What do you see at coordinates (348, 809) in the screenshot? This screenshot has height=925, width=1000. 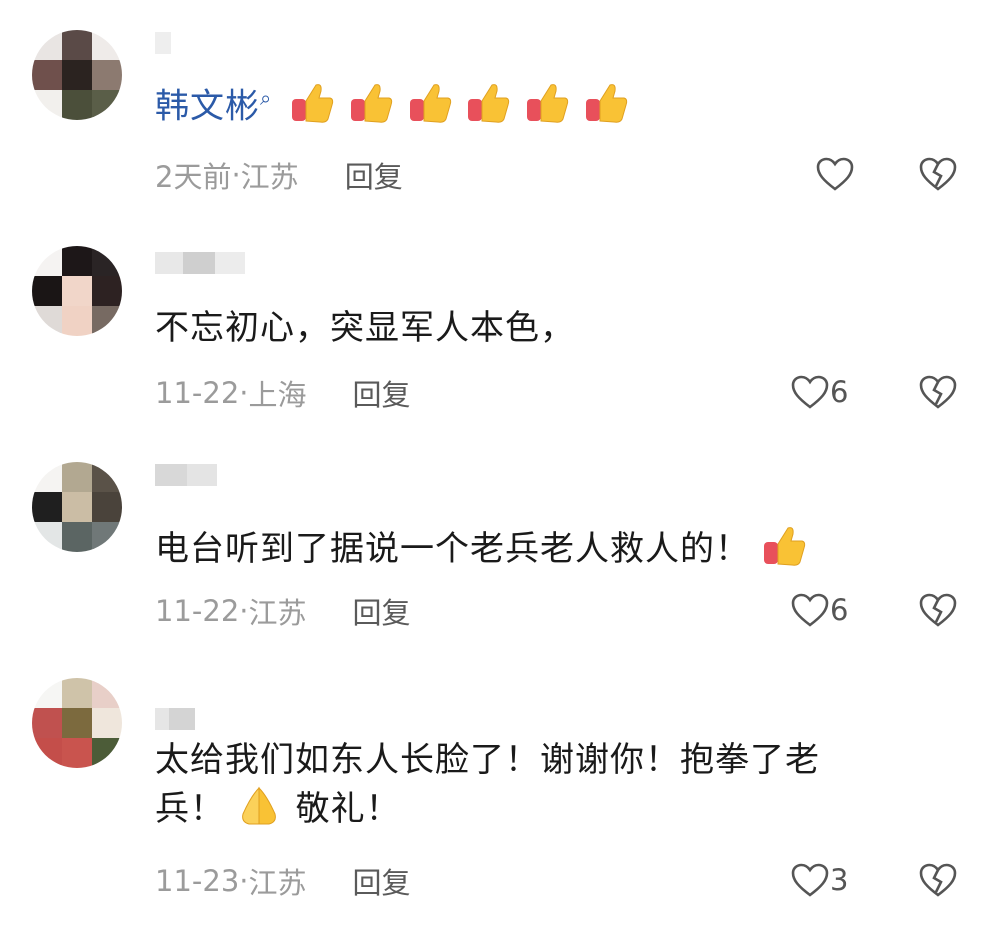 I see `comment-text-content: 敬礼！` at bounding box center [348, 809].